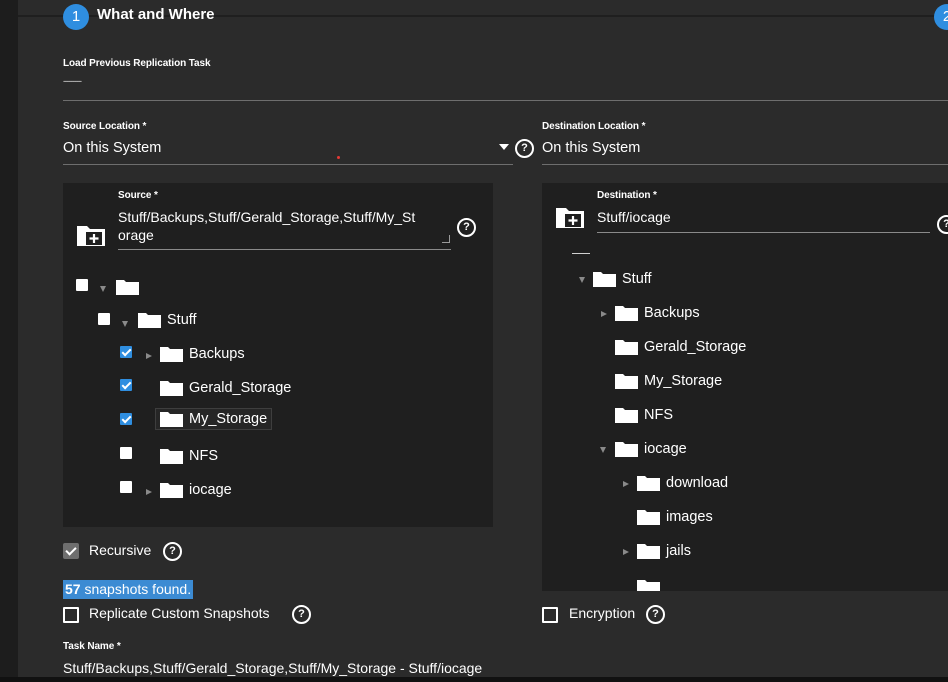 The height and width of the screenshot is (682, 948). What do you see at coordinates (92, 646) in the screenshot?
I see `task-name-label: Task Name *` at bounding box center [92, 646].